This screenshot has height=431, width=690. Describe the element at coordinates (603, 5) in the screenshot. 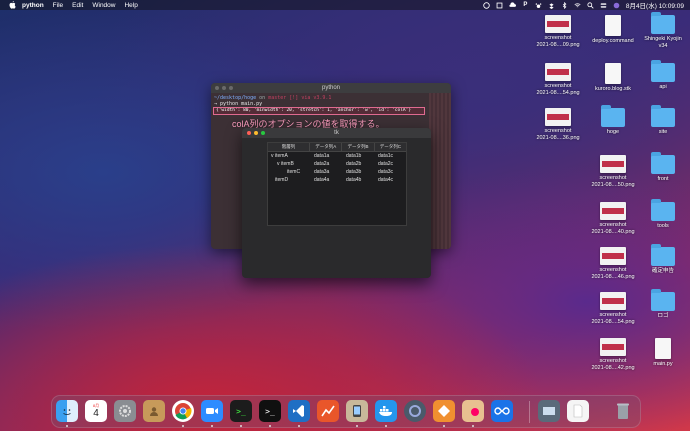

I see `control-center-icon` at that location.